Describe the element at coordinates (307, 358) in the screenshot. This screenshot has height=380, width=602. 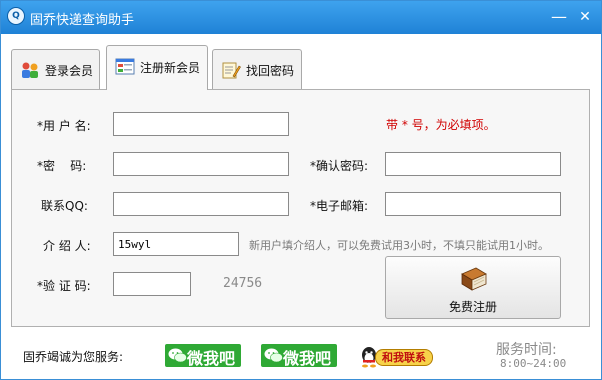
I see `wechat-label-2: 微我吧` at that location.